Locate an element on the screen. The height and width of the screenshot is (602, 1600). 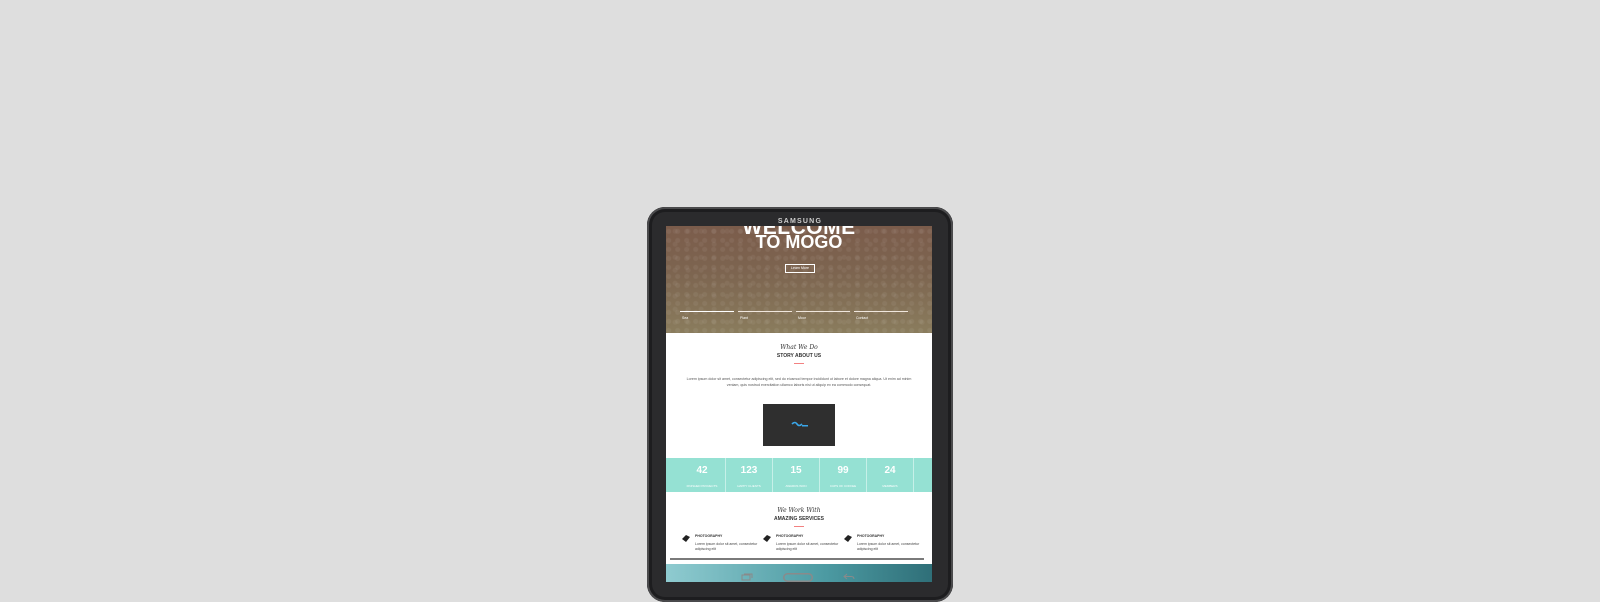
stat-value: 123 is located at coordinates (749, 470).